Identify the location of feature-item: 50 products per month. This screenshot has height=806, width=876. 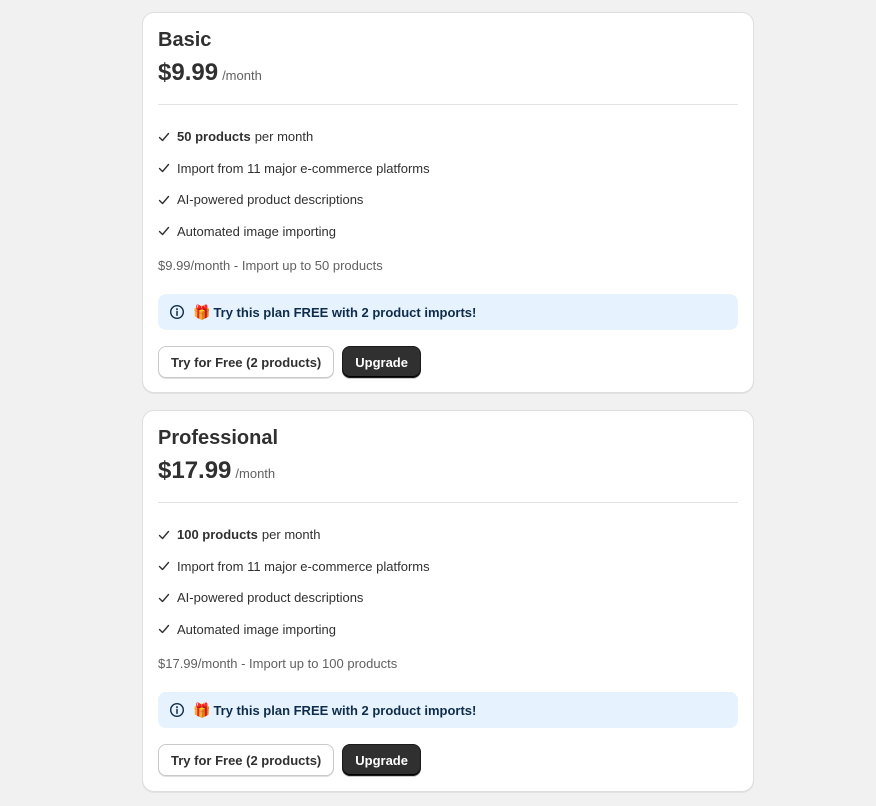
(294, 137).